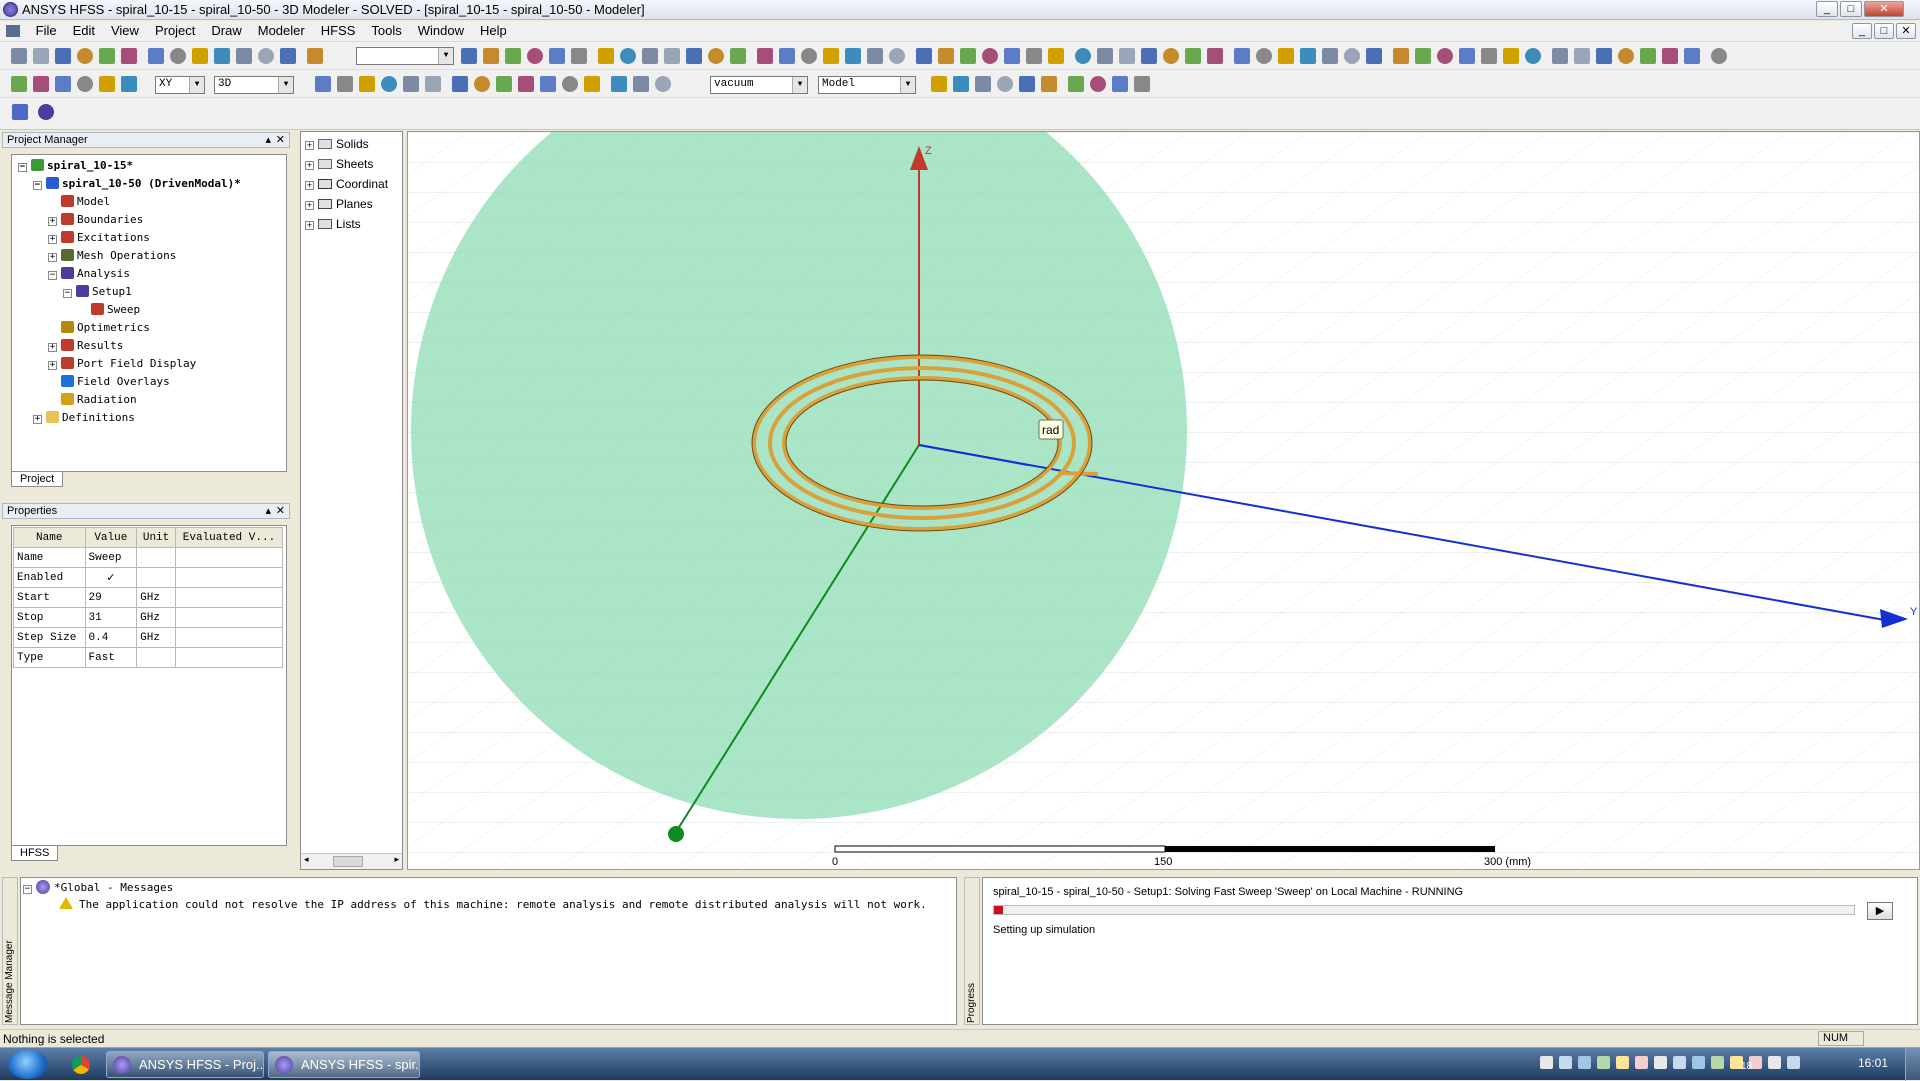 The width and height of the screenshot is (1920, 1081). Describe the element at coordinates (89, 274) in the screenshot. I see `tree-item: − Analysis` at that location.